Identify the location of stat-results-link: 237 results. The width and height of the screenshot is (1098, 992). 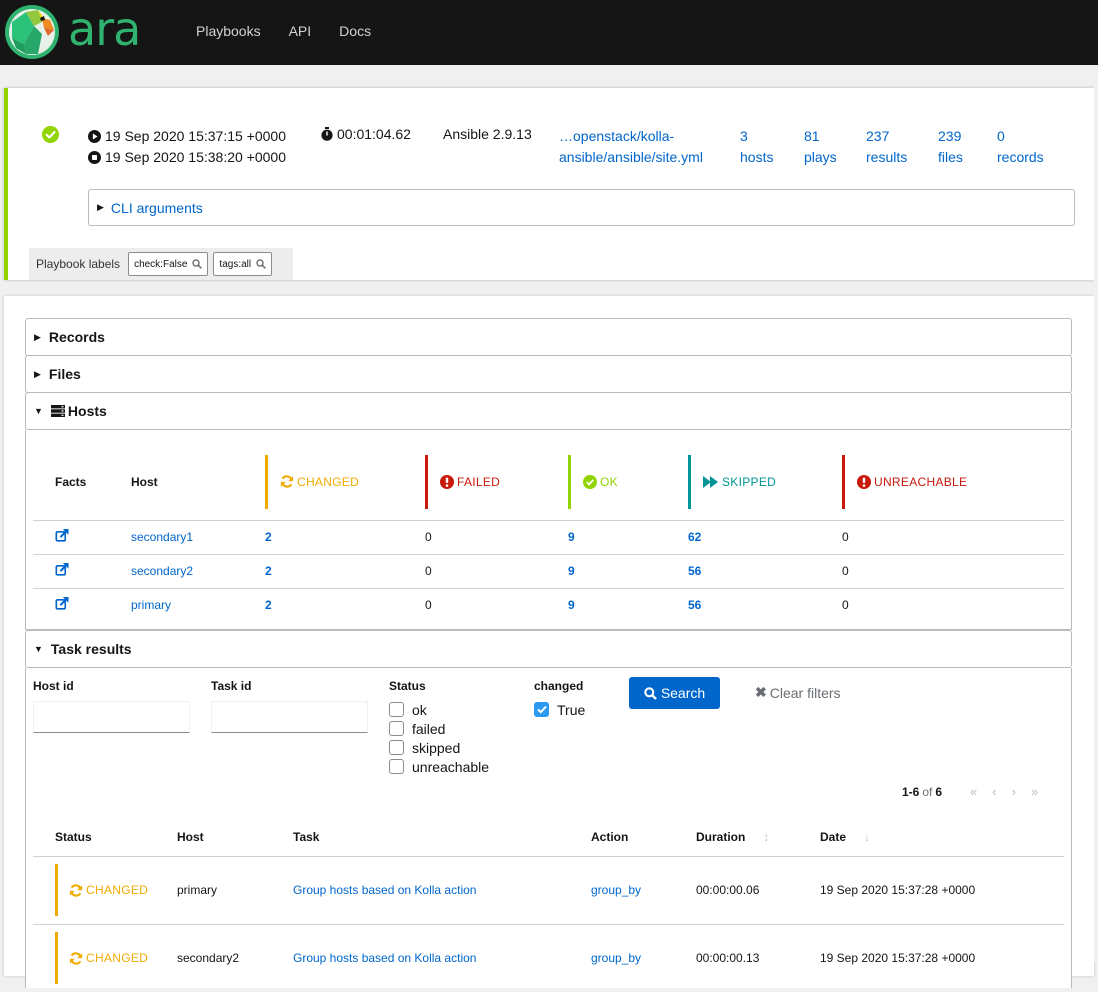
(886, 147).